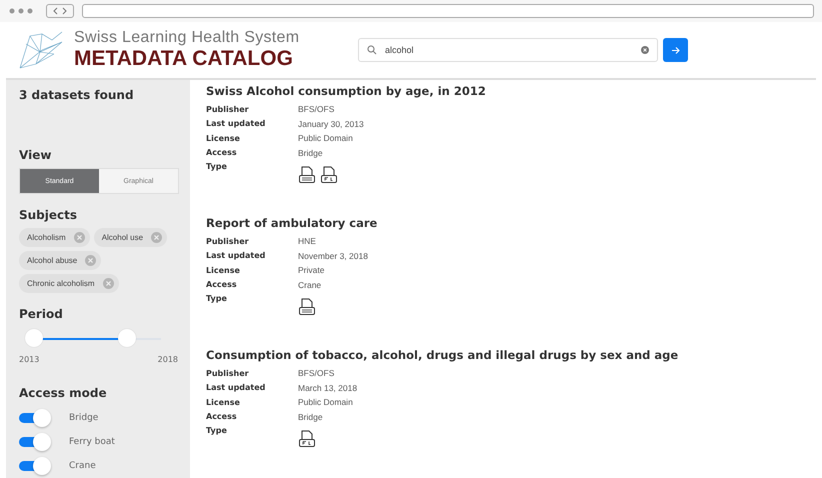 The width and height of the screenshot is (822, 478). Describe the element at coordinates (310, 285) in the screenshot. I see `field-value: Crane` at that location.